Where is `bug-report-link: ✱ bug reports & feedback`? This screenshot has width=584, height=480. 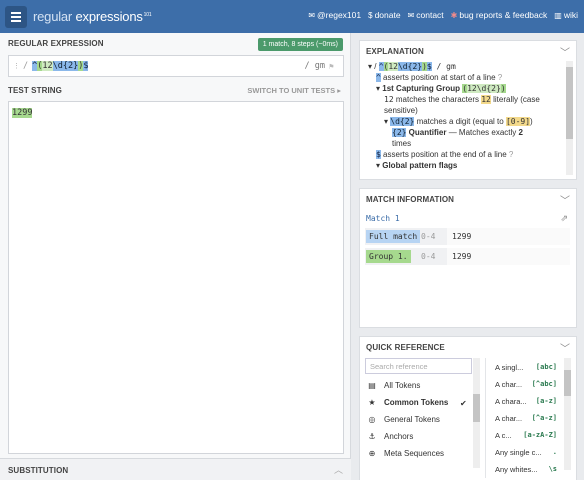
bug-report-link: ✱ bug reports & feedback is located at coordinates (499, 15).